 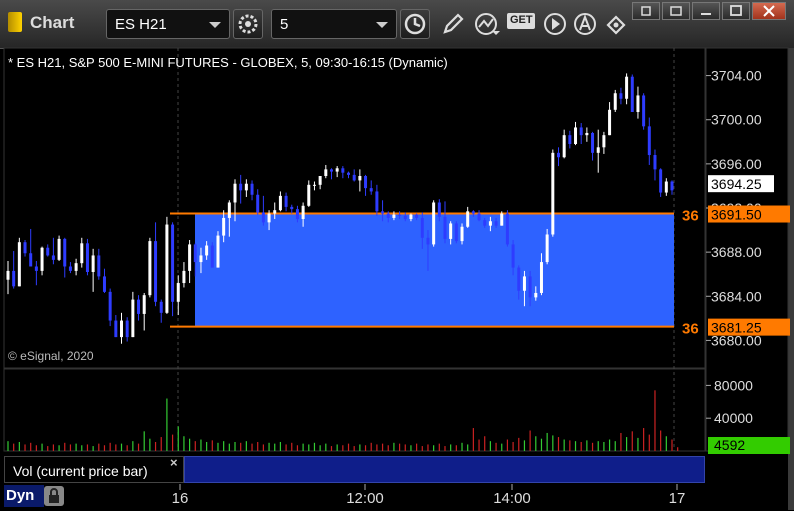 What do you see at coordinates (94, 469) in the screenshot?
I see `volume-pane-label: Vol (current price bar)` at bounding box center [94, 469].